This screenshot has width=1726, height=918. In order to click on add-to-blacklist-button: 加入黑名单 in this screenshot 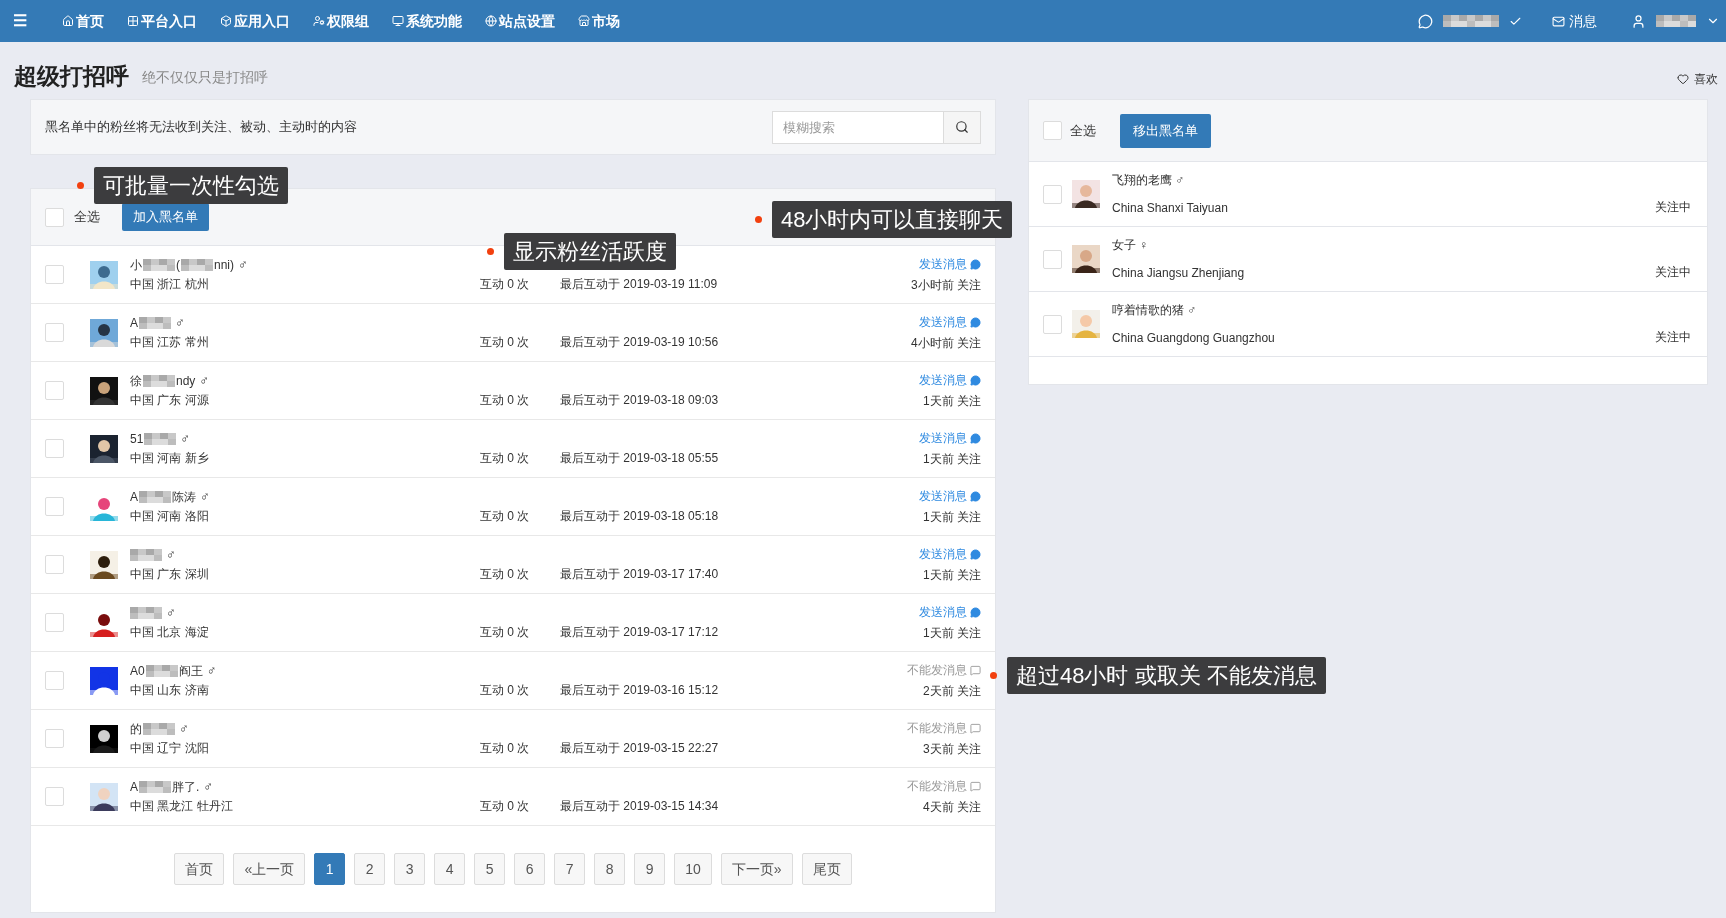, I will do `click(165, 217)`.